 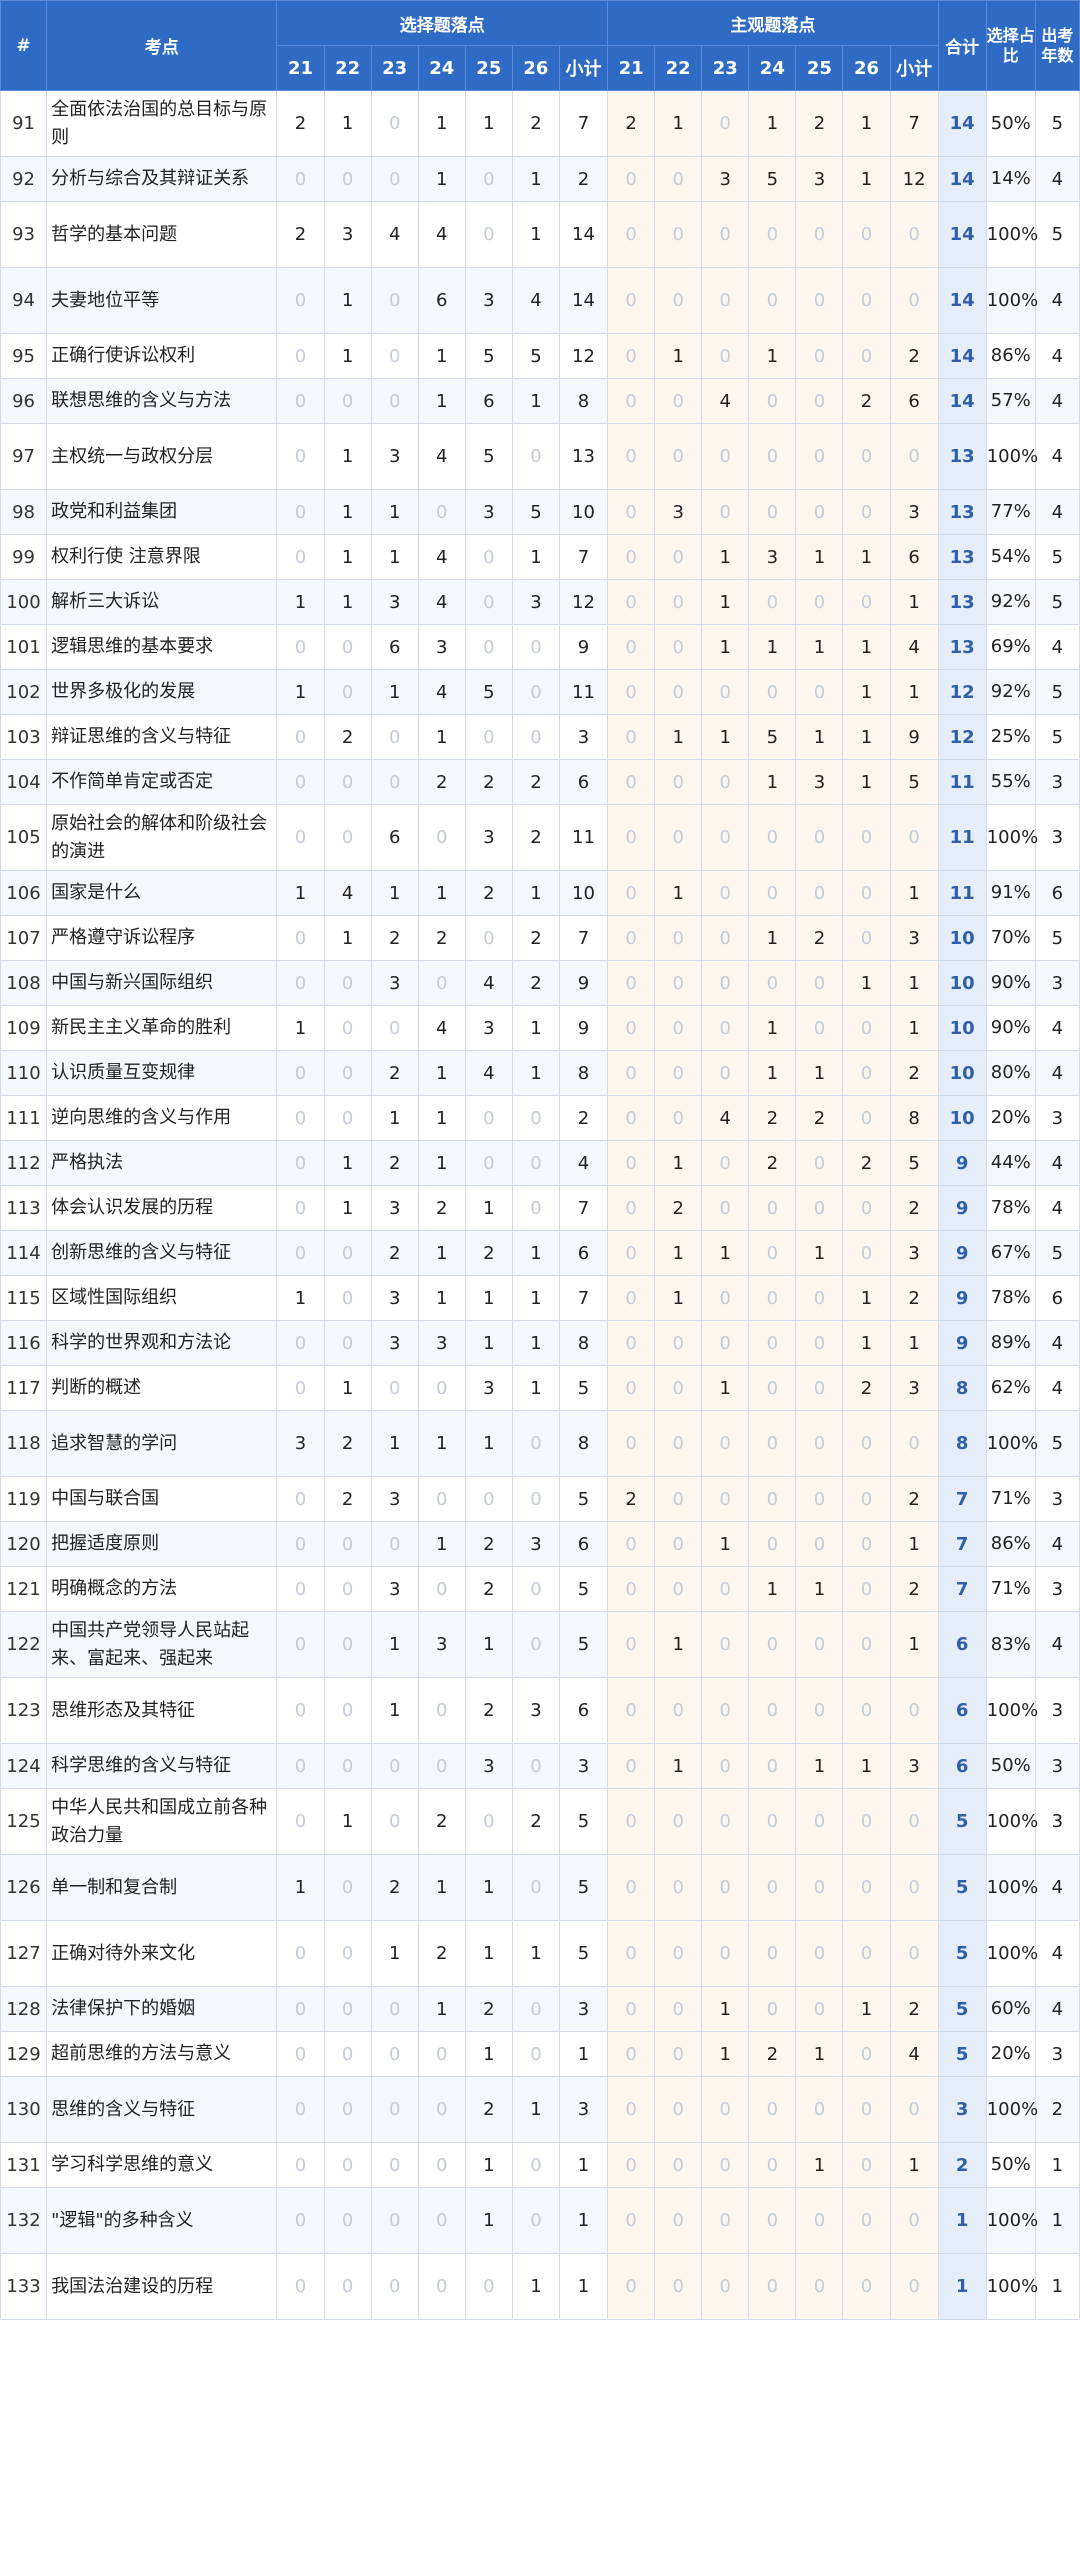 I want to click on row-number: 107, so click(x=24, y=938).